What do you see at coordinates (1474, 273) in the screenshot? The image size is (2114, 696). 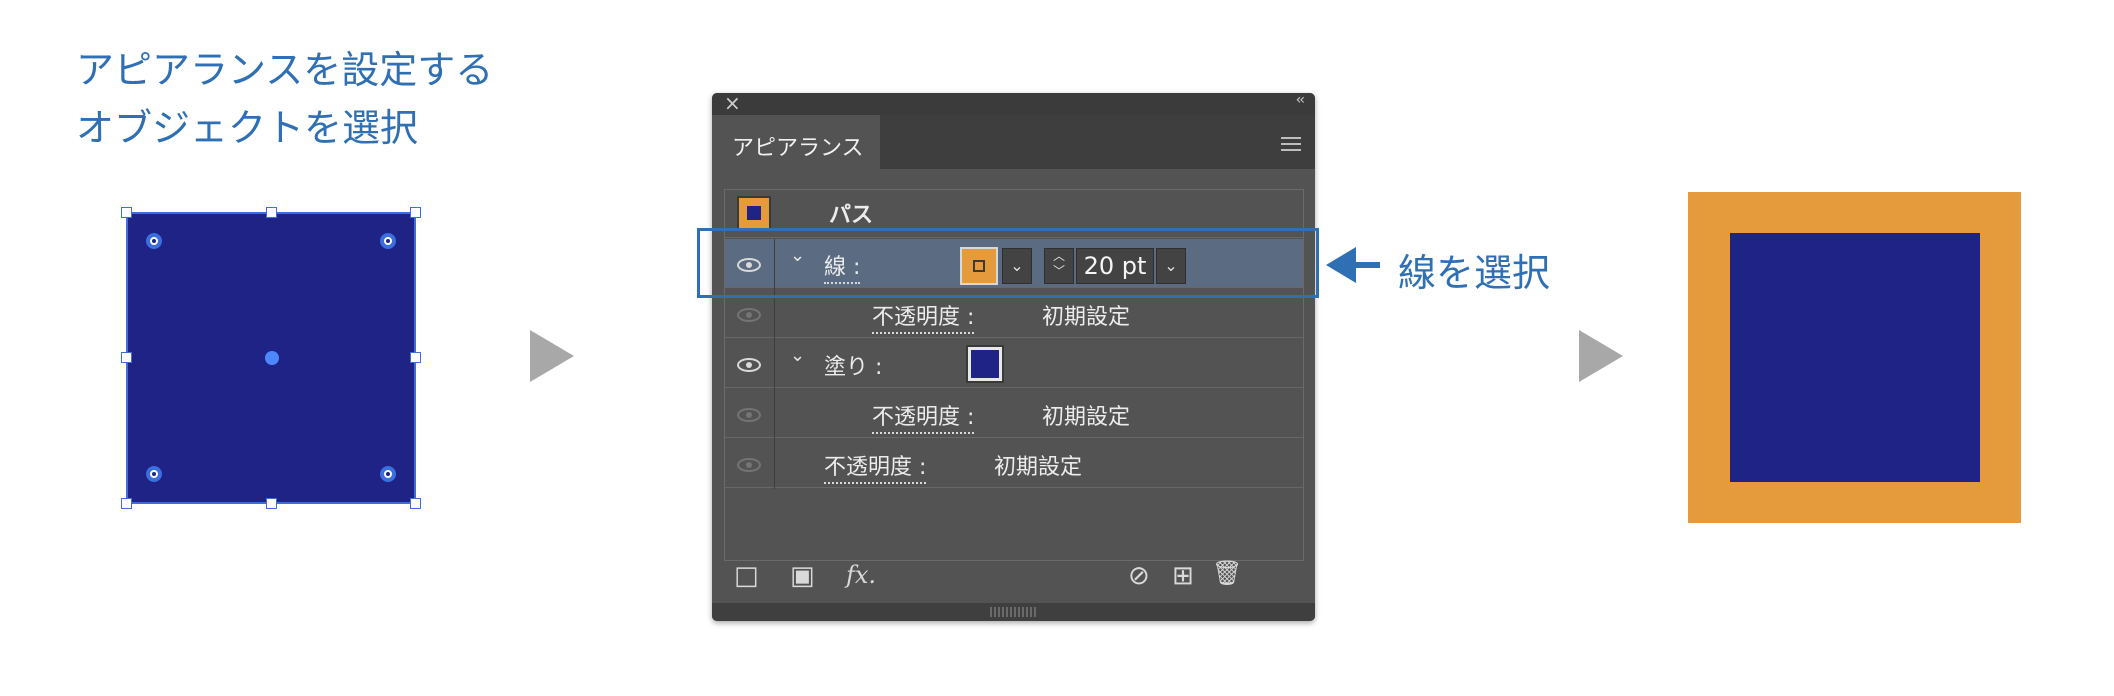 I see `callout-text: 線を選択` at bounding box center [1474, 273].